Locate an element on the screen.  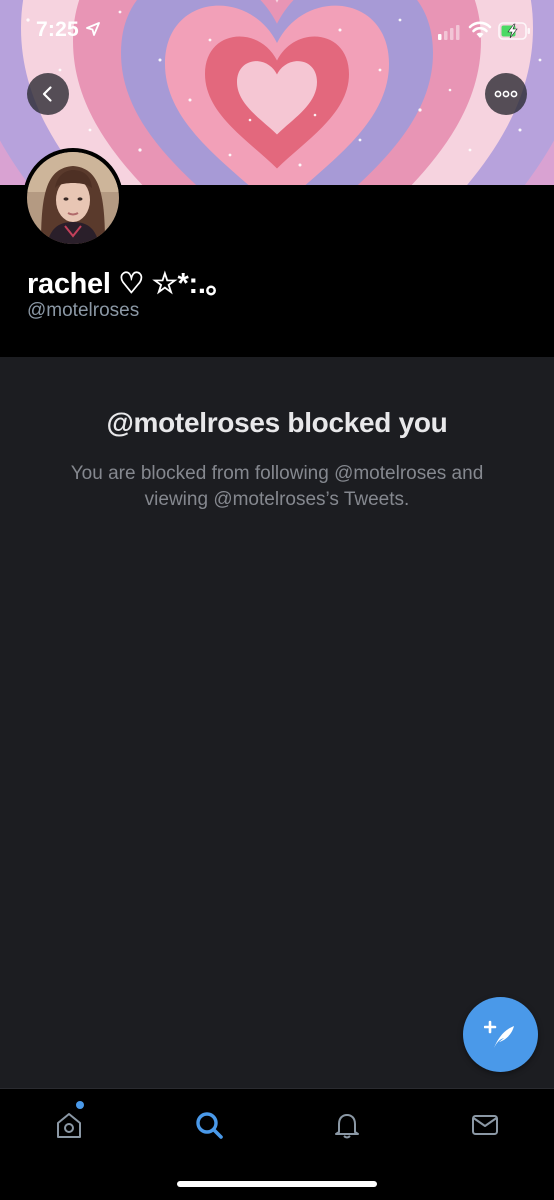
status-time: 7:25 is located at coordinates (57, 29).